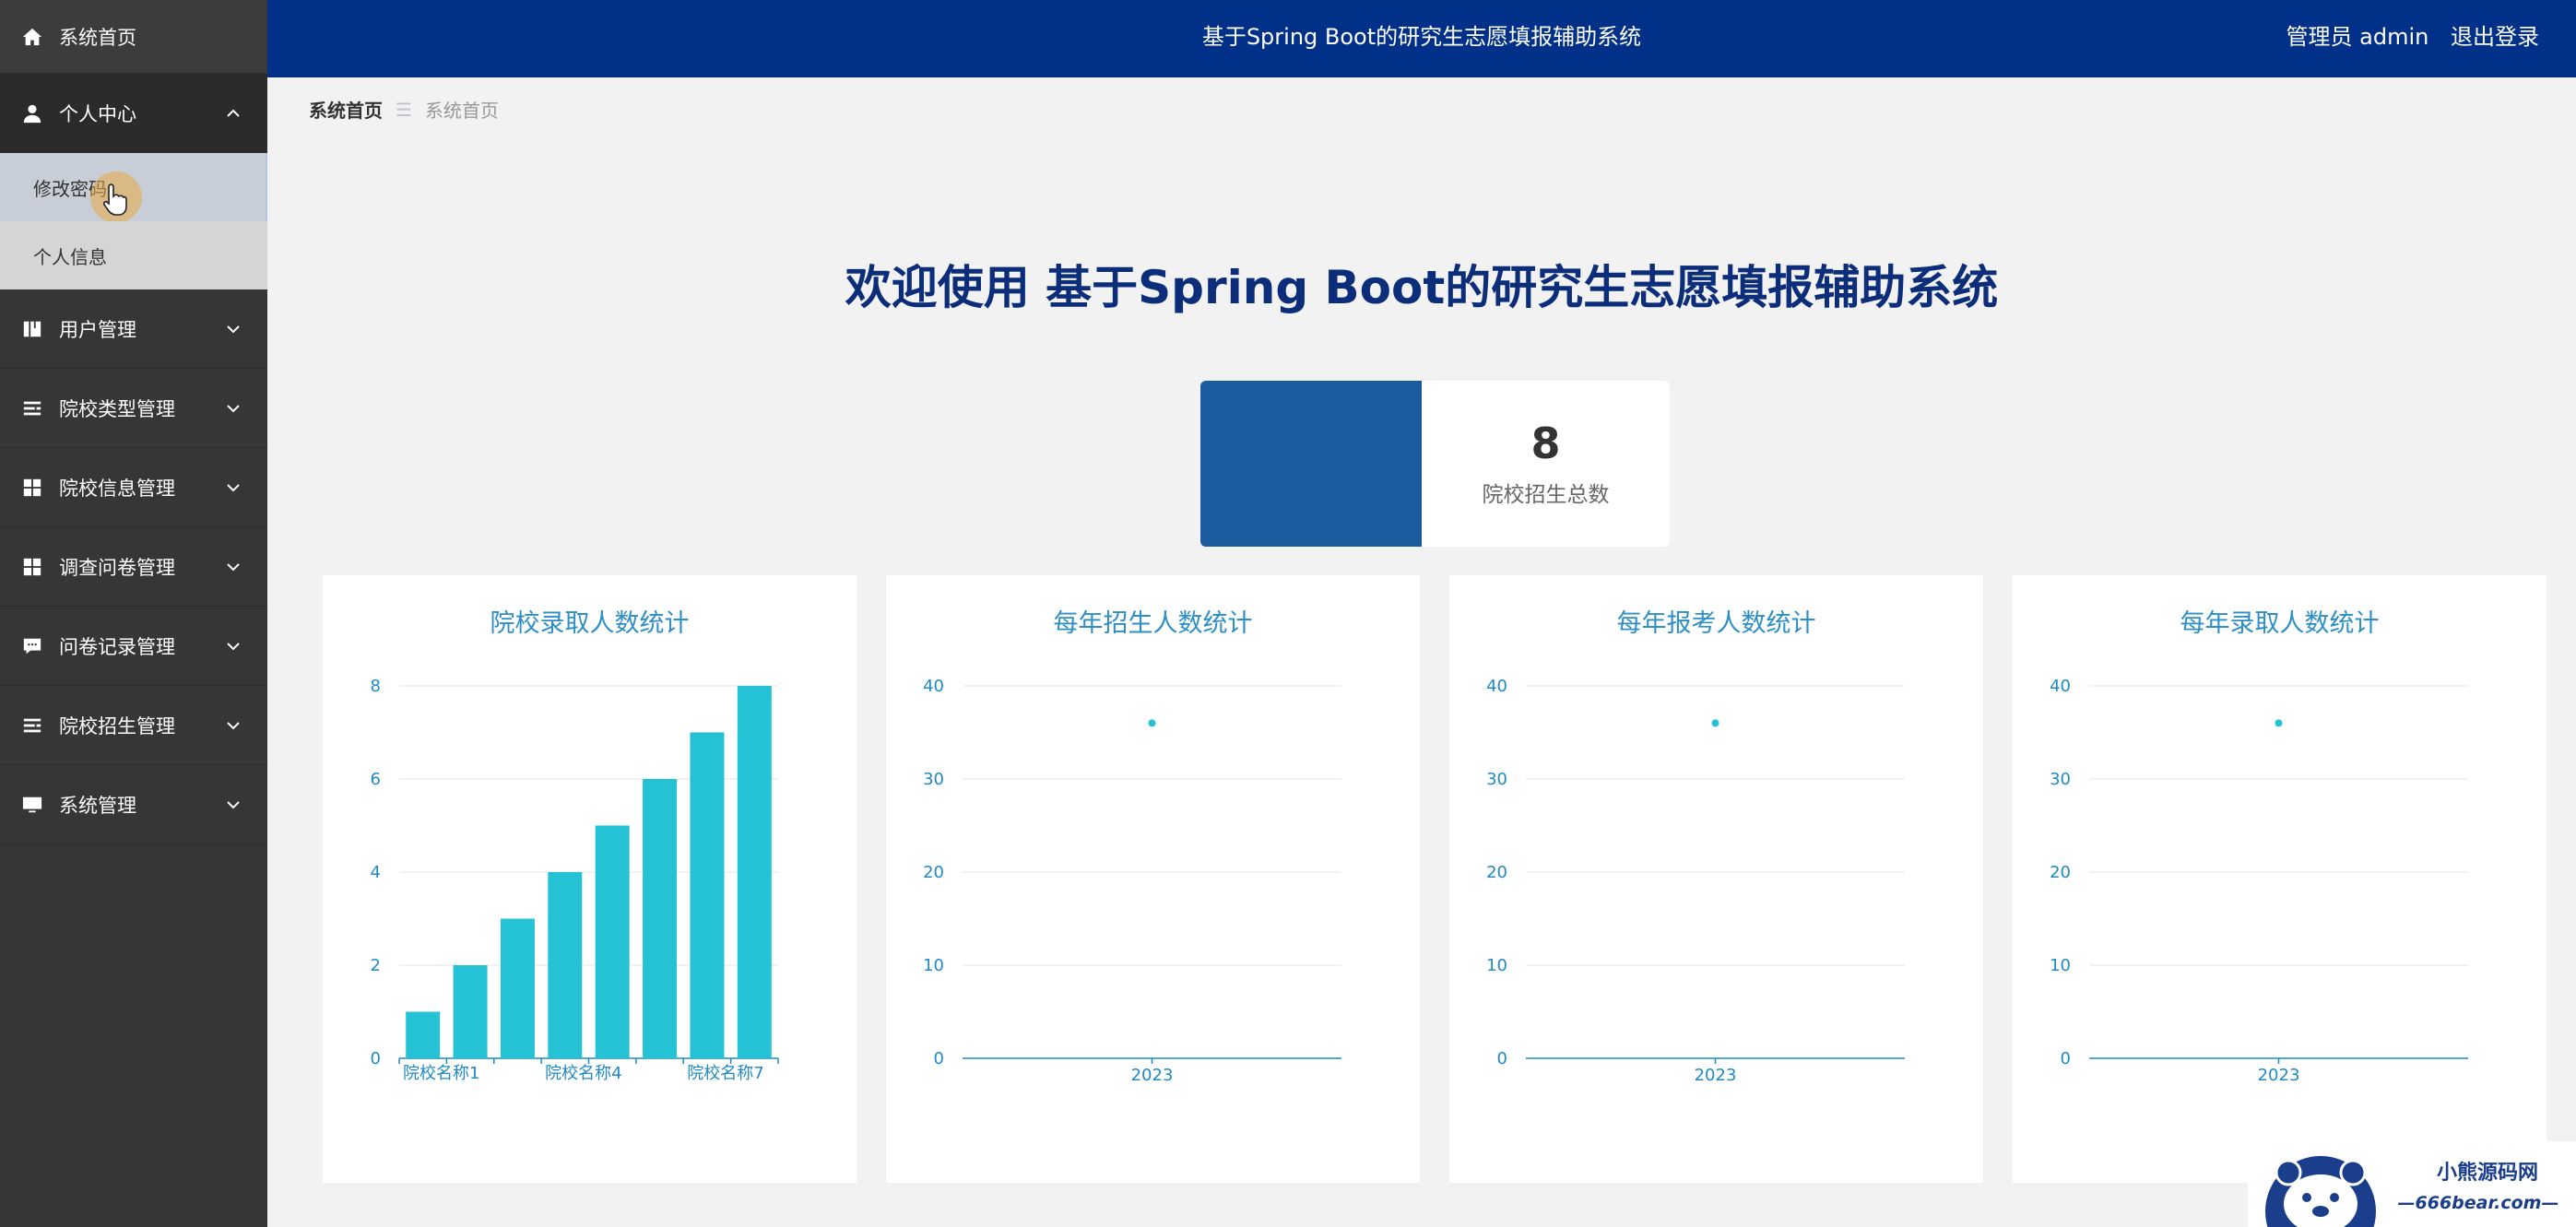 This screenshot has height=1227, width=2576. I want to click on sidebar-item-home: 系统首页, so click(133, 37).